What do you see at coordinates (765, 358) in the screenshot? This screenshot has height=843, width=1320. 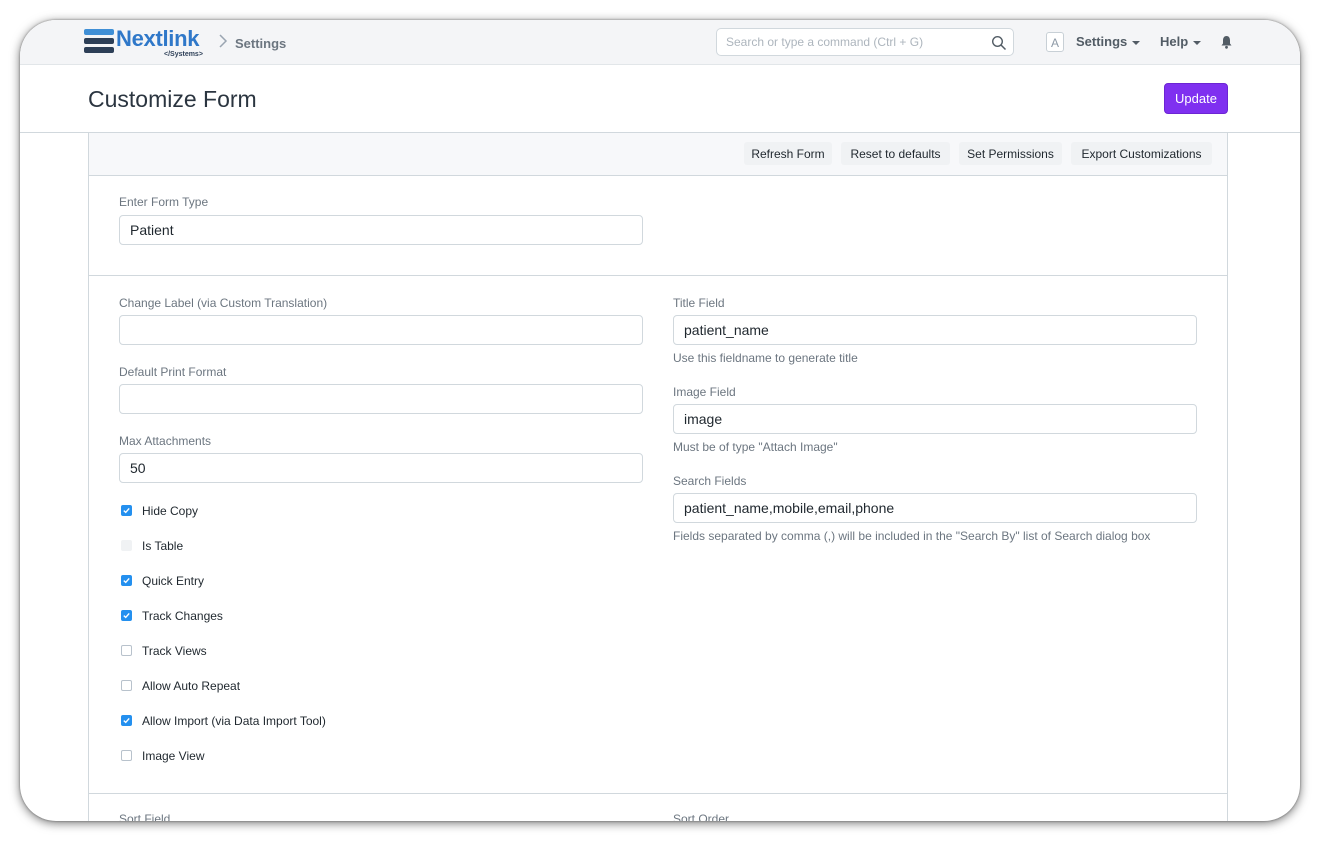 I see `title-field-help: Use this fieldname to generate title` at bounding box center [765, 358].